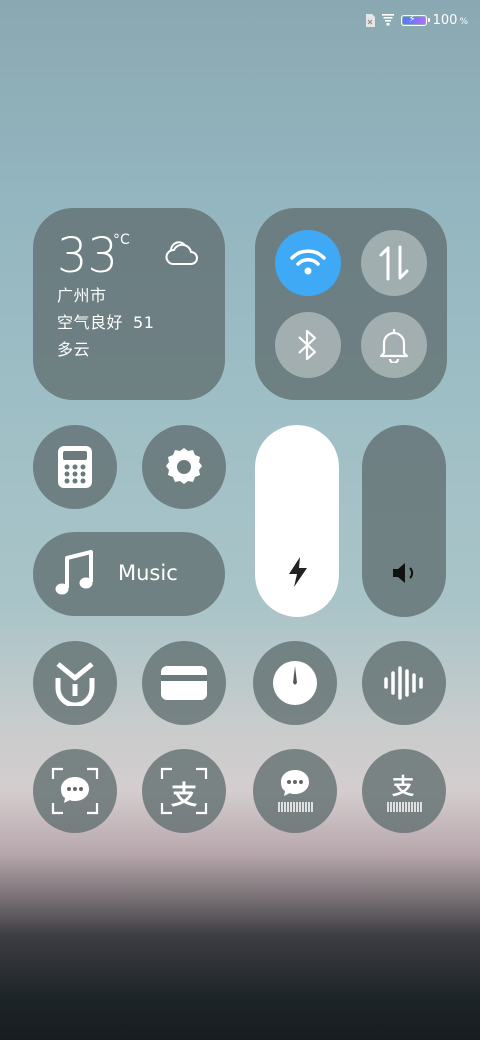 Image resolution: width=480 pixels, height=1040 pixels. I want to click on settings-button, so click(184, 467).